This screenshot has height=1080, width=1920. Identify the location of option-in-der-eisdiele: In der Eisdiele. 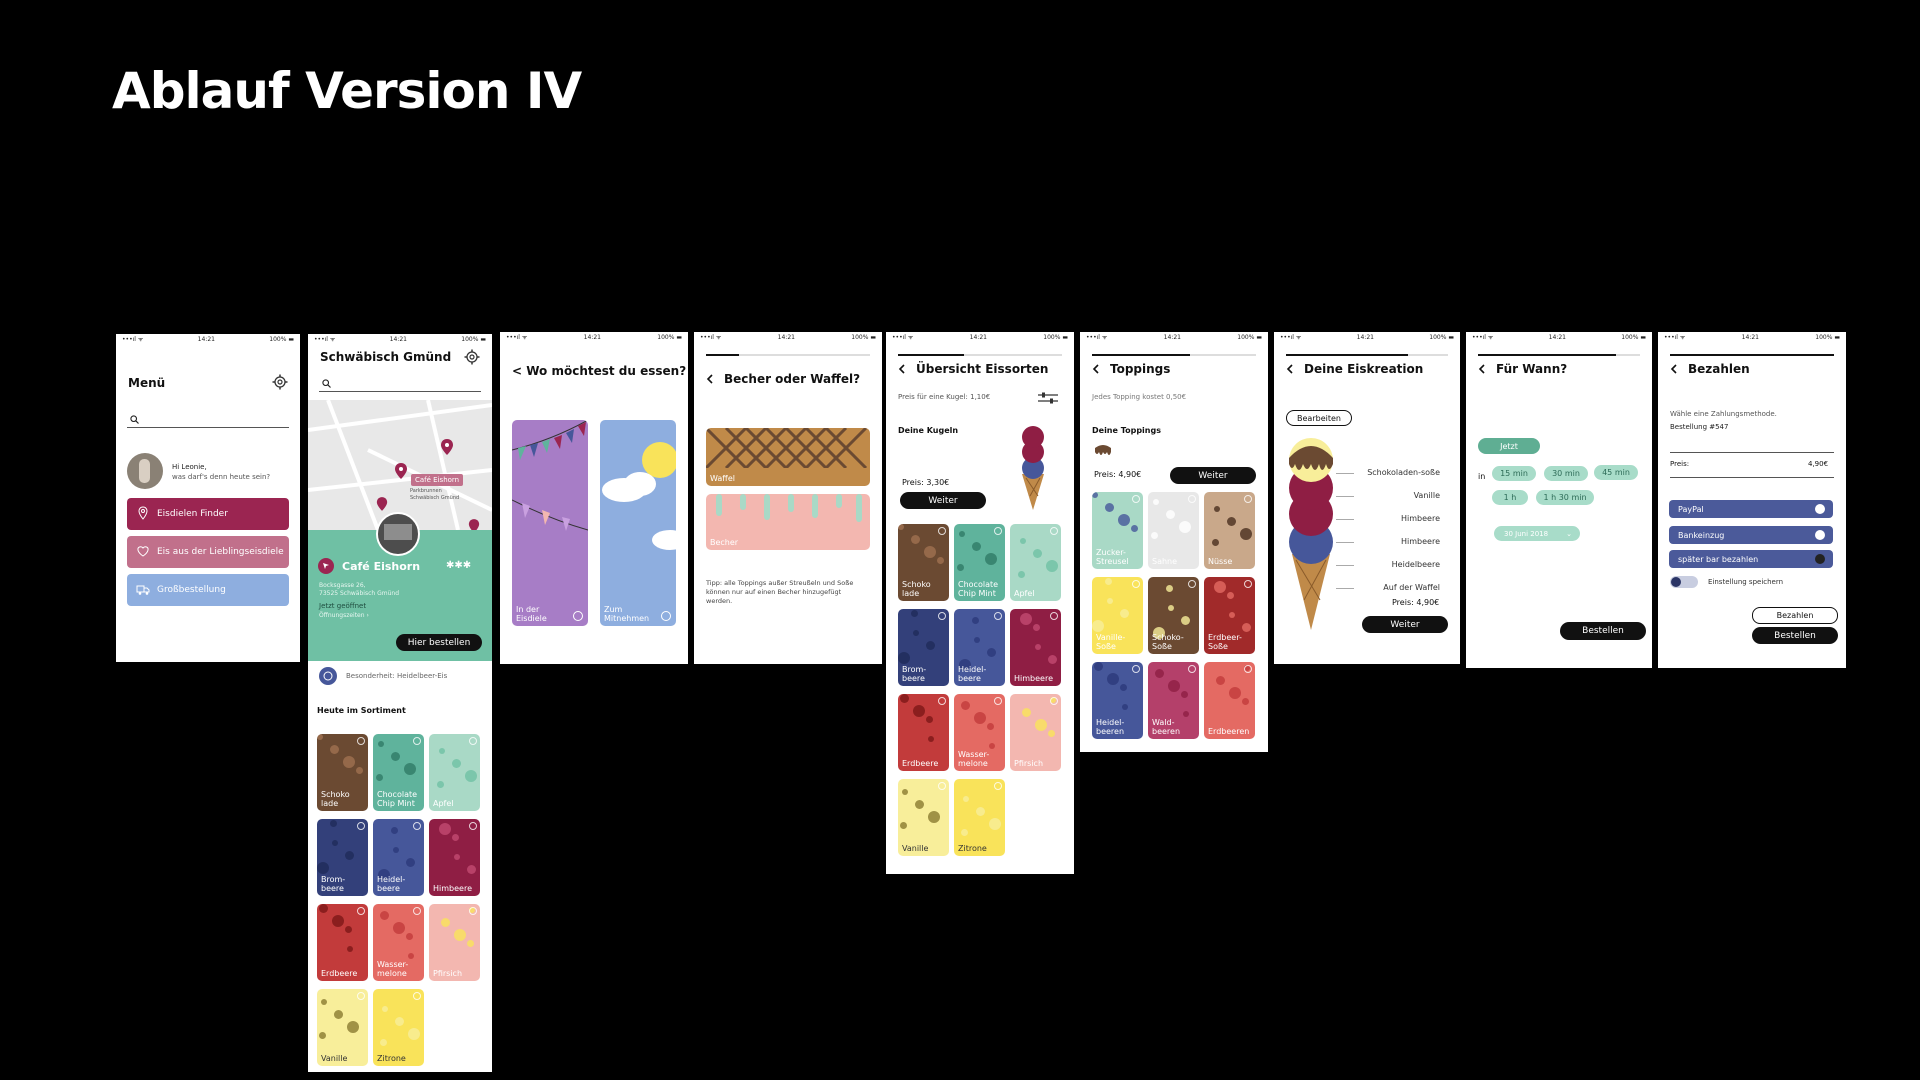
(550, 523).